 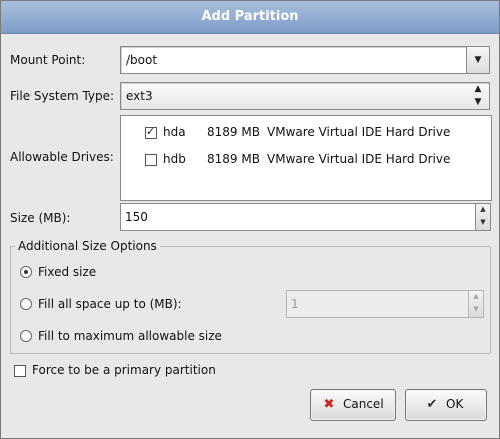 I want to click on force-primary-label: Force to be a primary partition, so click(x=124, y=370).